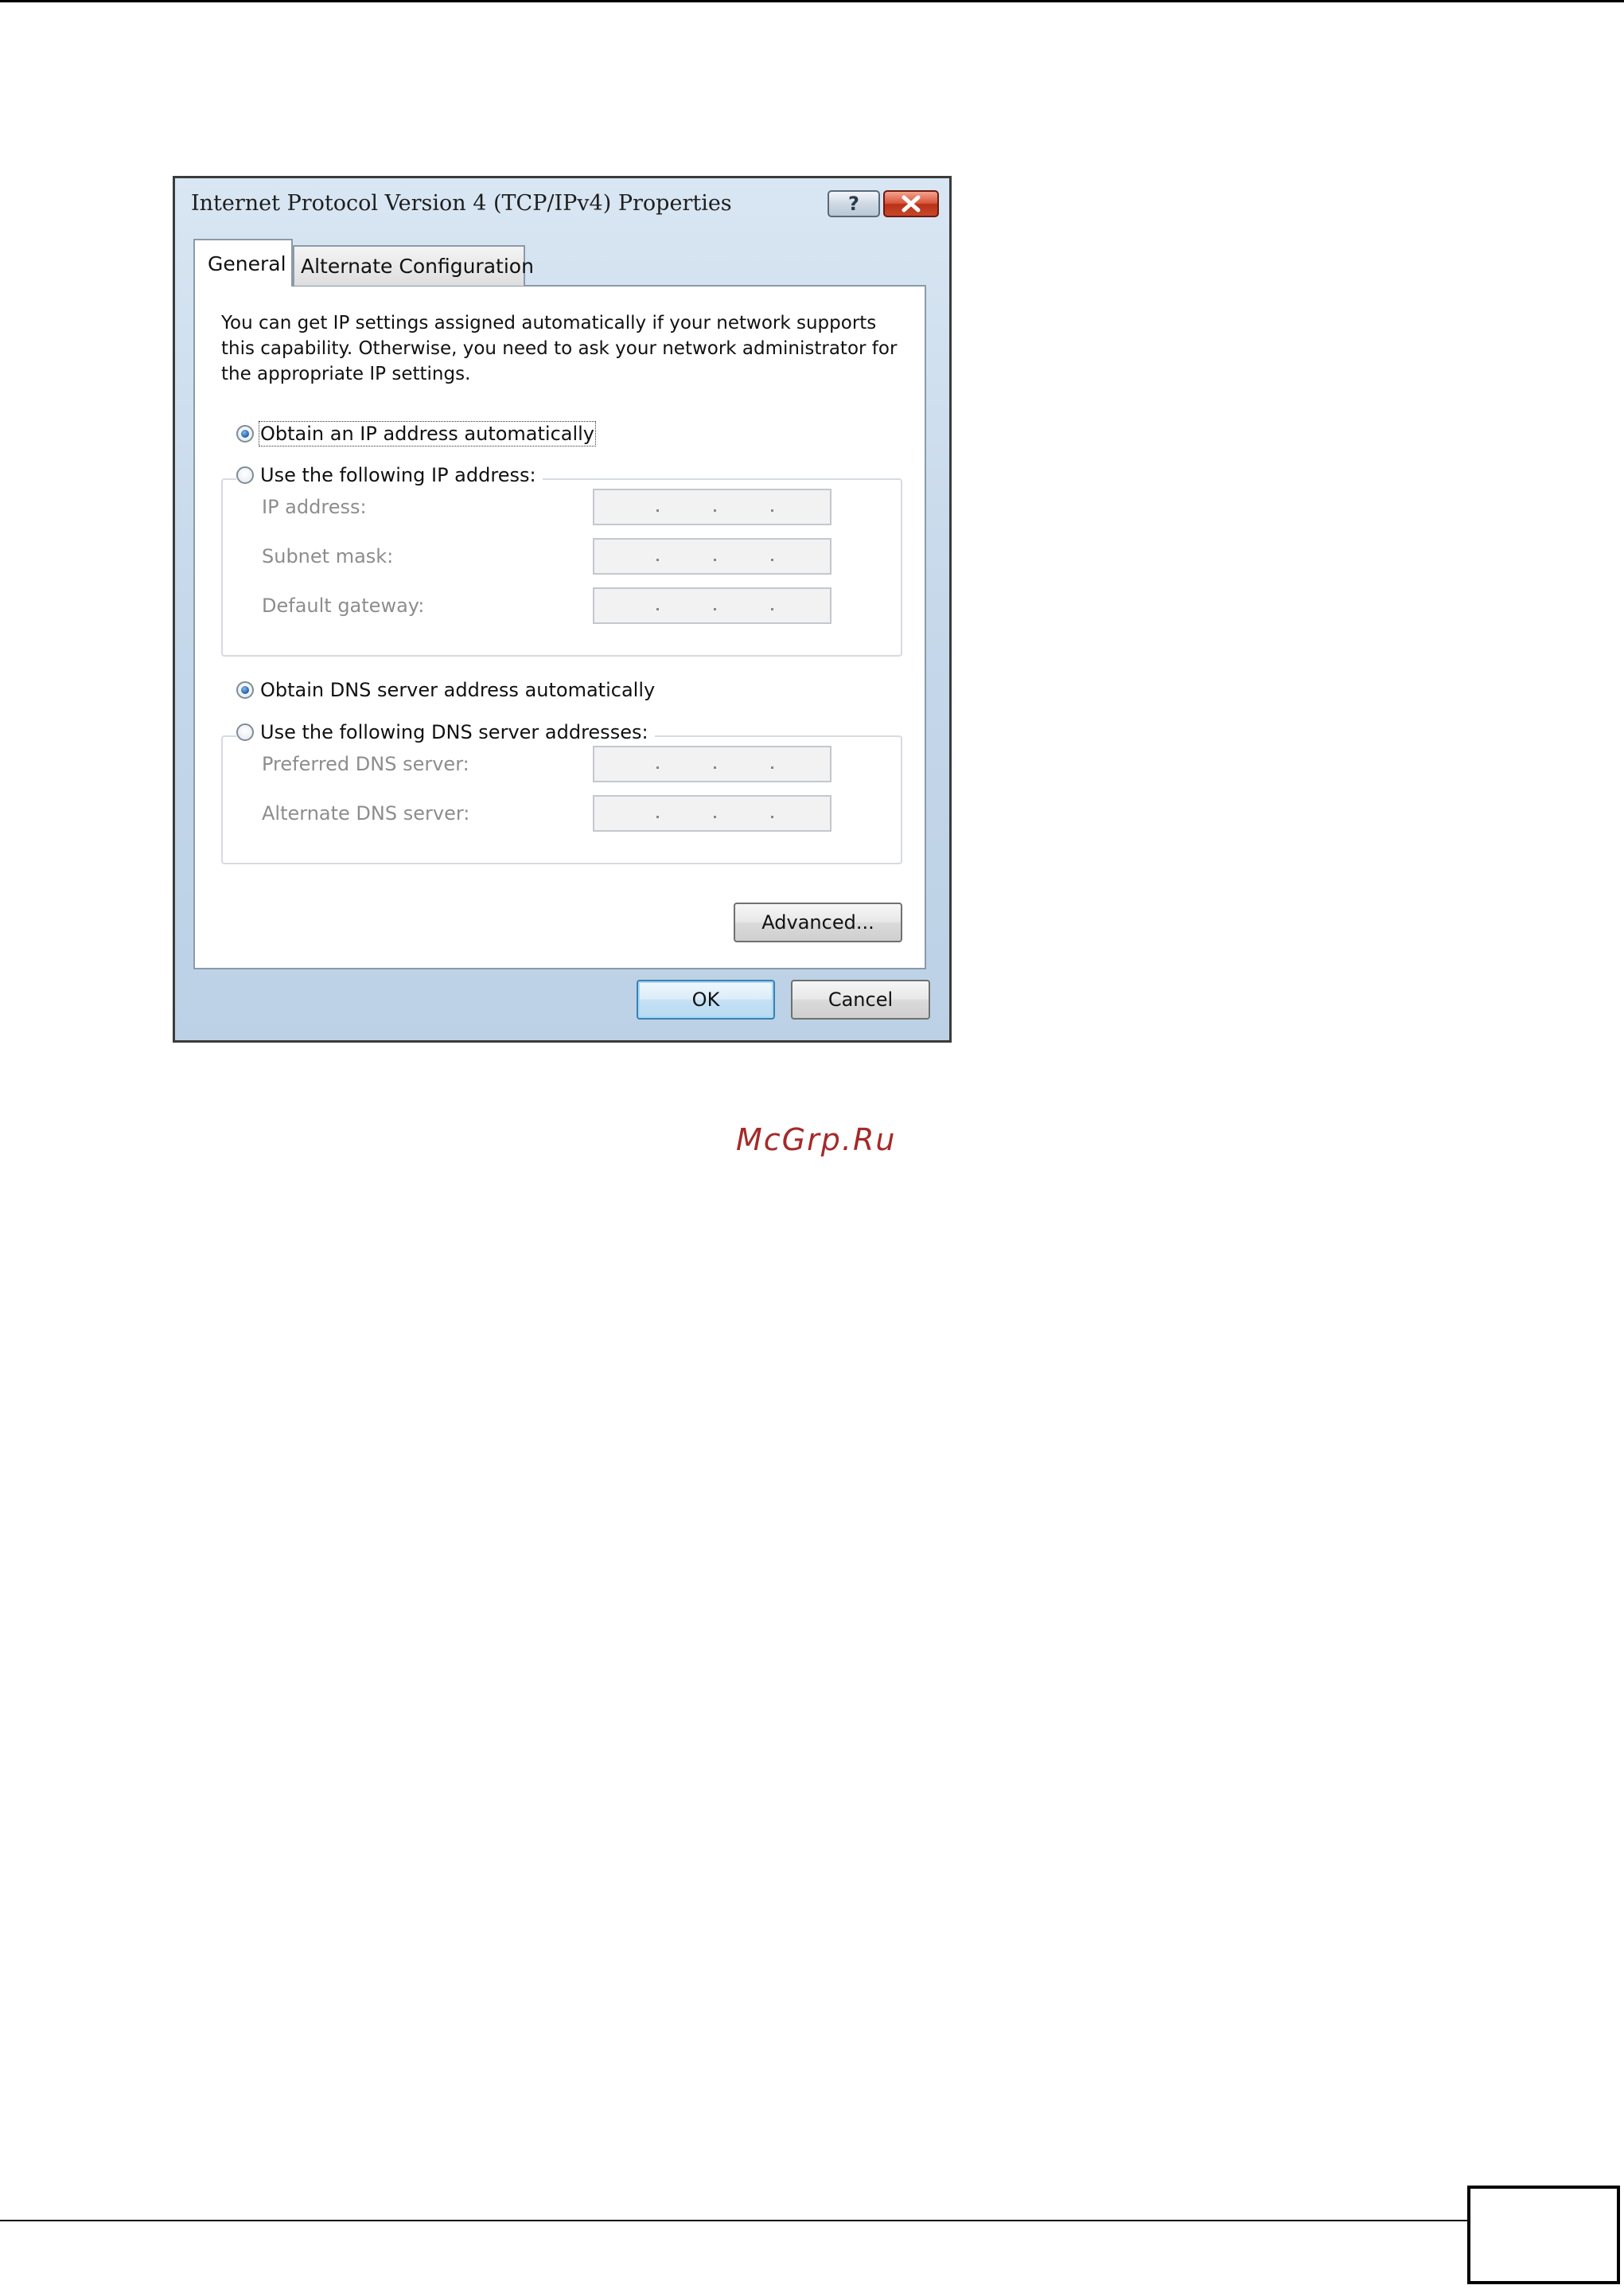  I want to click on page-number-box, so click(1543, 2235).